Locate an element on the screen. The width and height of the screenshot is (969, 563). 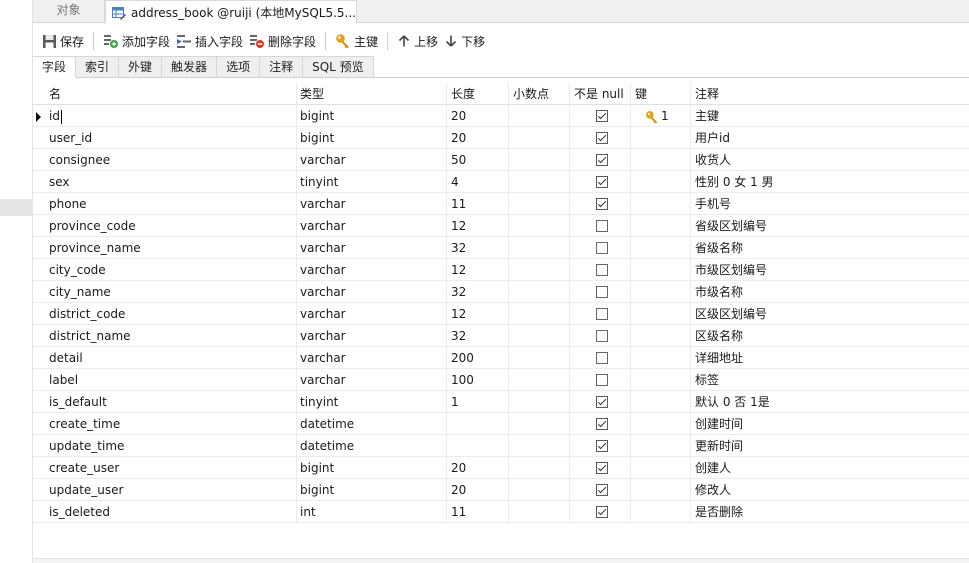
field-type-cell: bigint is located at coordinates (371, 116).